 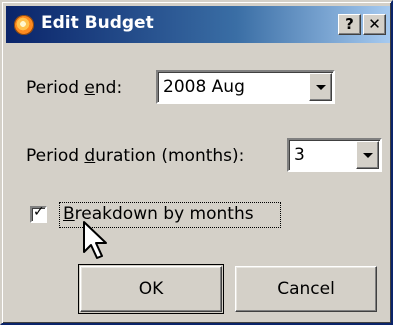 I want to click on period-end-dropdown-button, so click(x=320, y=87).